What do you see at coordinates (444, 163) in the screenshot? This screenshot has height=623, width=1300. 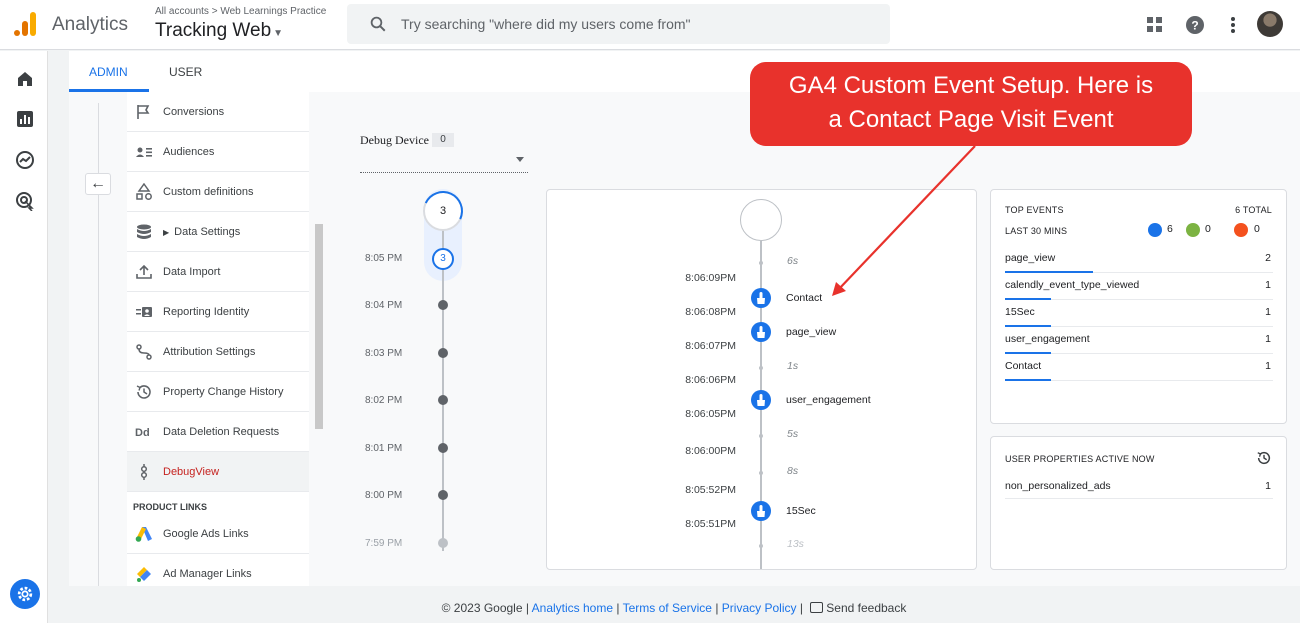 I see `debug-device-select` at bounding box center [444, 163].